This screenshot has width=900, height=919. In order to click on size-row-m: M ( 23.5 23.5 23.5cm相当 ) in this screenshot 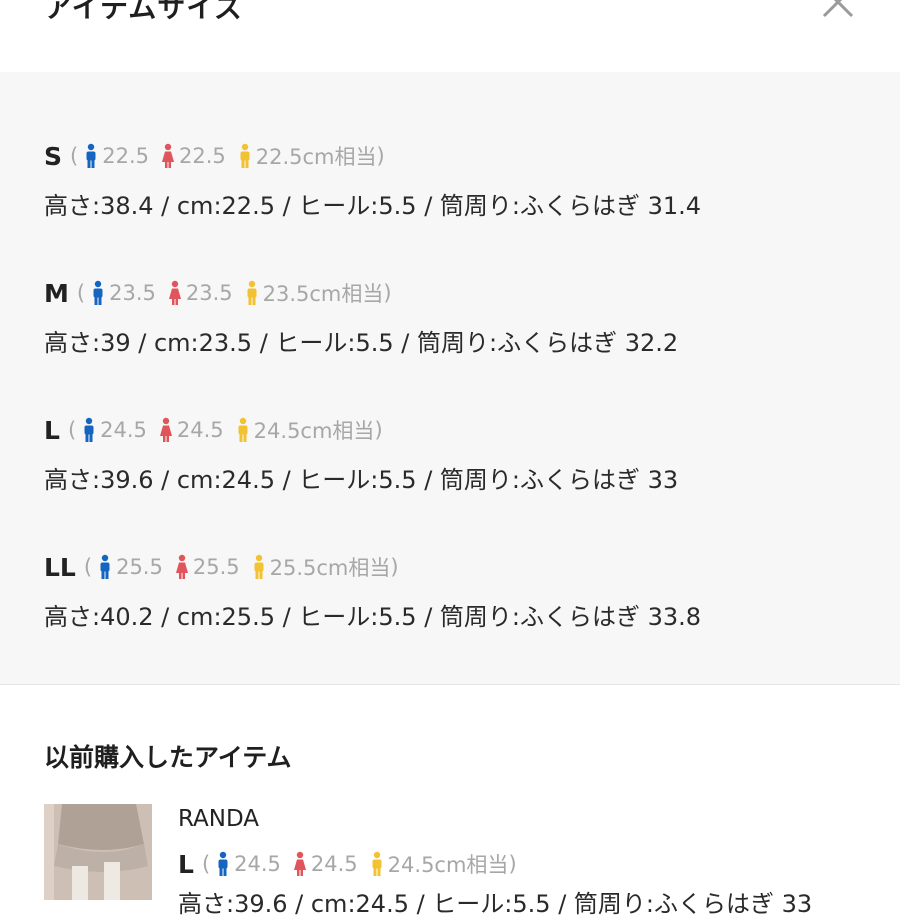, I will do `click(218, 293)`.